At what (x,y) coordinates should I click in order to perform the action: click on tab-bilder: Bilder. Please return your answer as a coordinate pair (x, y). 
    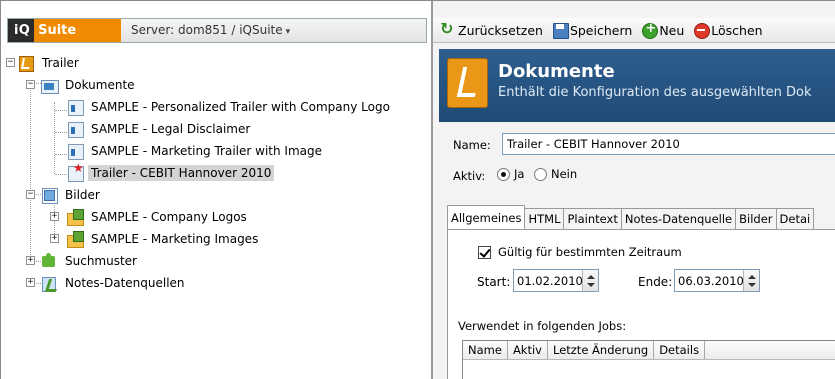
    Looking at the image, I should click on (756, 218).